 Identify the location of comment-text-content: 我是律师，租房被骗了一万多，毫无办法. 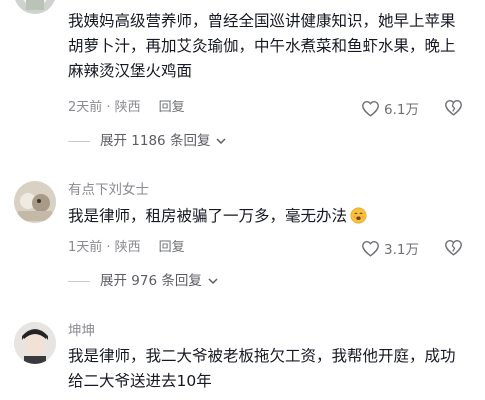
(208, 216).